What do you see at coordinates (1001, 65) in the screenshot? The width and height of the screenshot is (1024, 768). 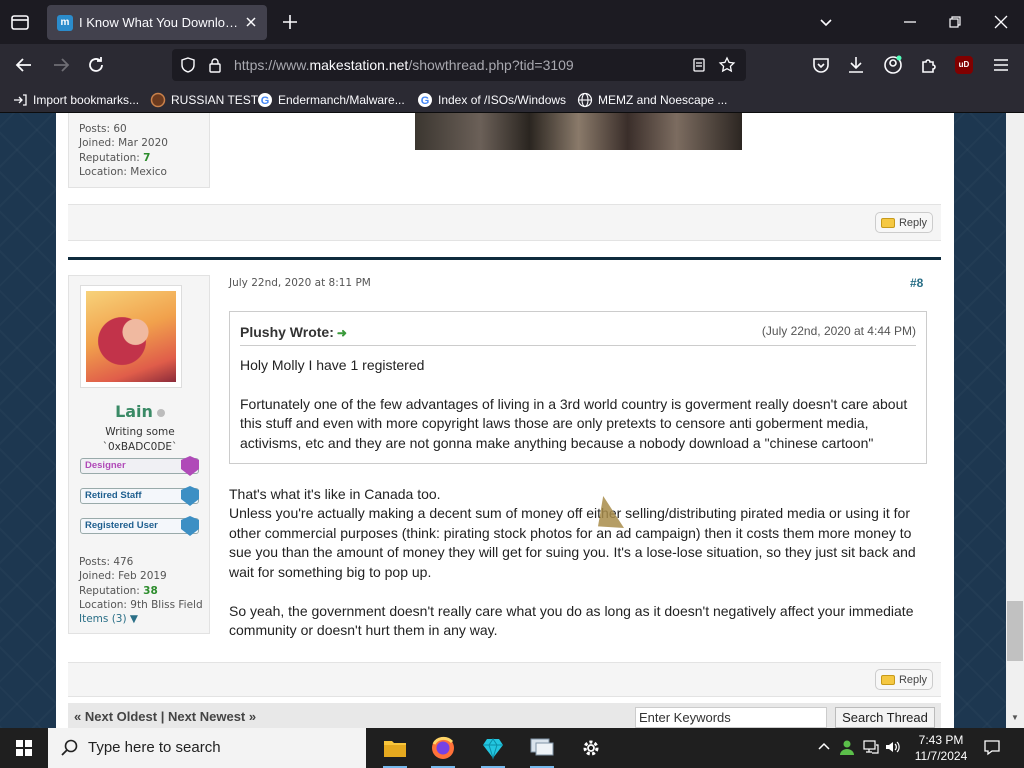 I see `hamburger-menu-icon` at bounding box center [1001, 65].